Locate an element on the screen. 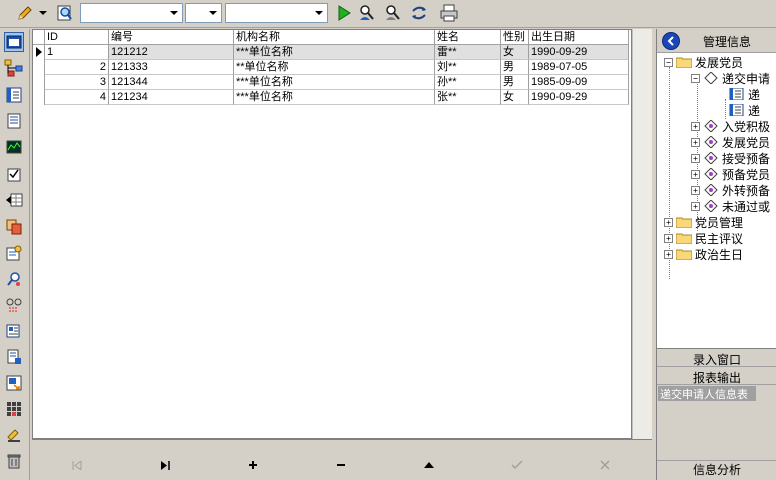 The width and height of the screenshot is (776, 480). column-header-id: ID is located at coordinates (77, 37).